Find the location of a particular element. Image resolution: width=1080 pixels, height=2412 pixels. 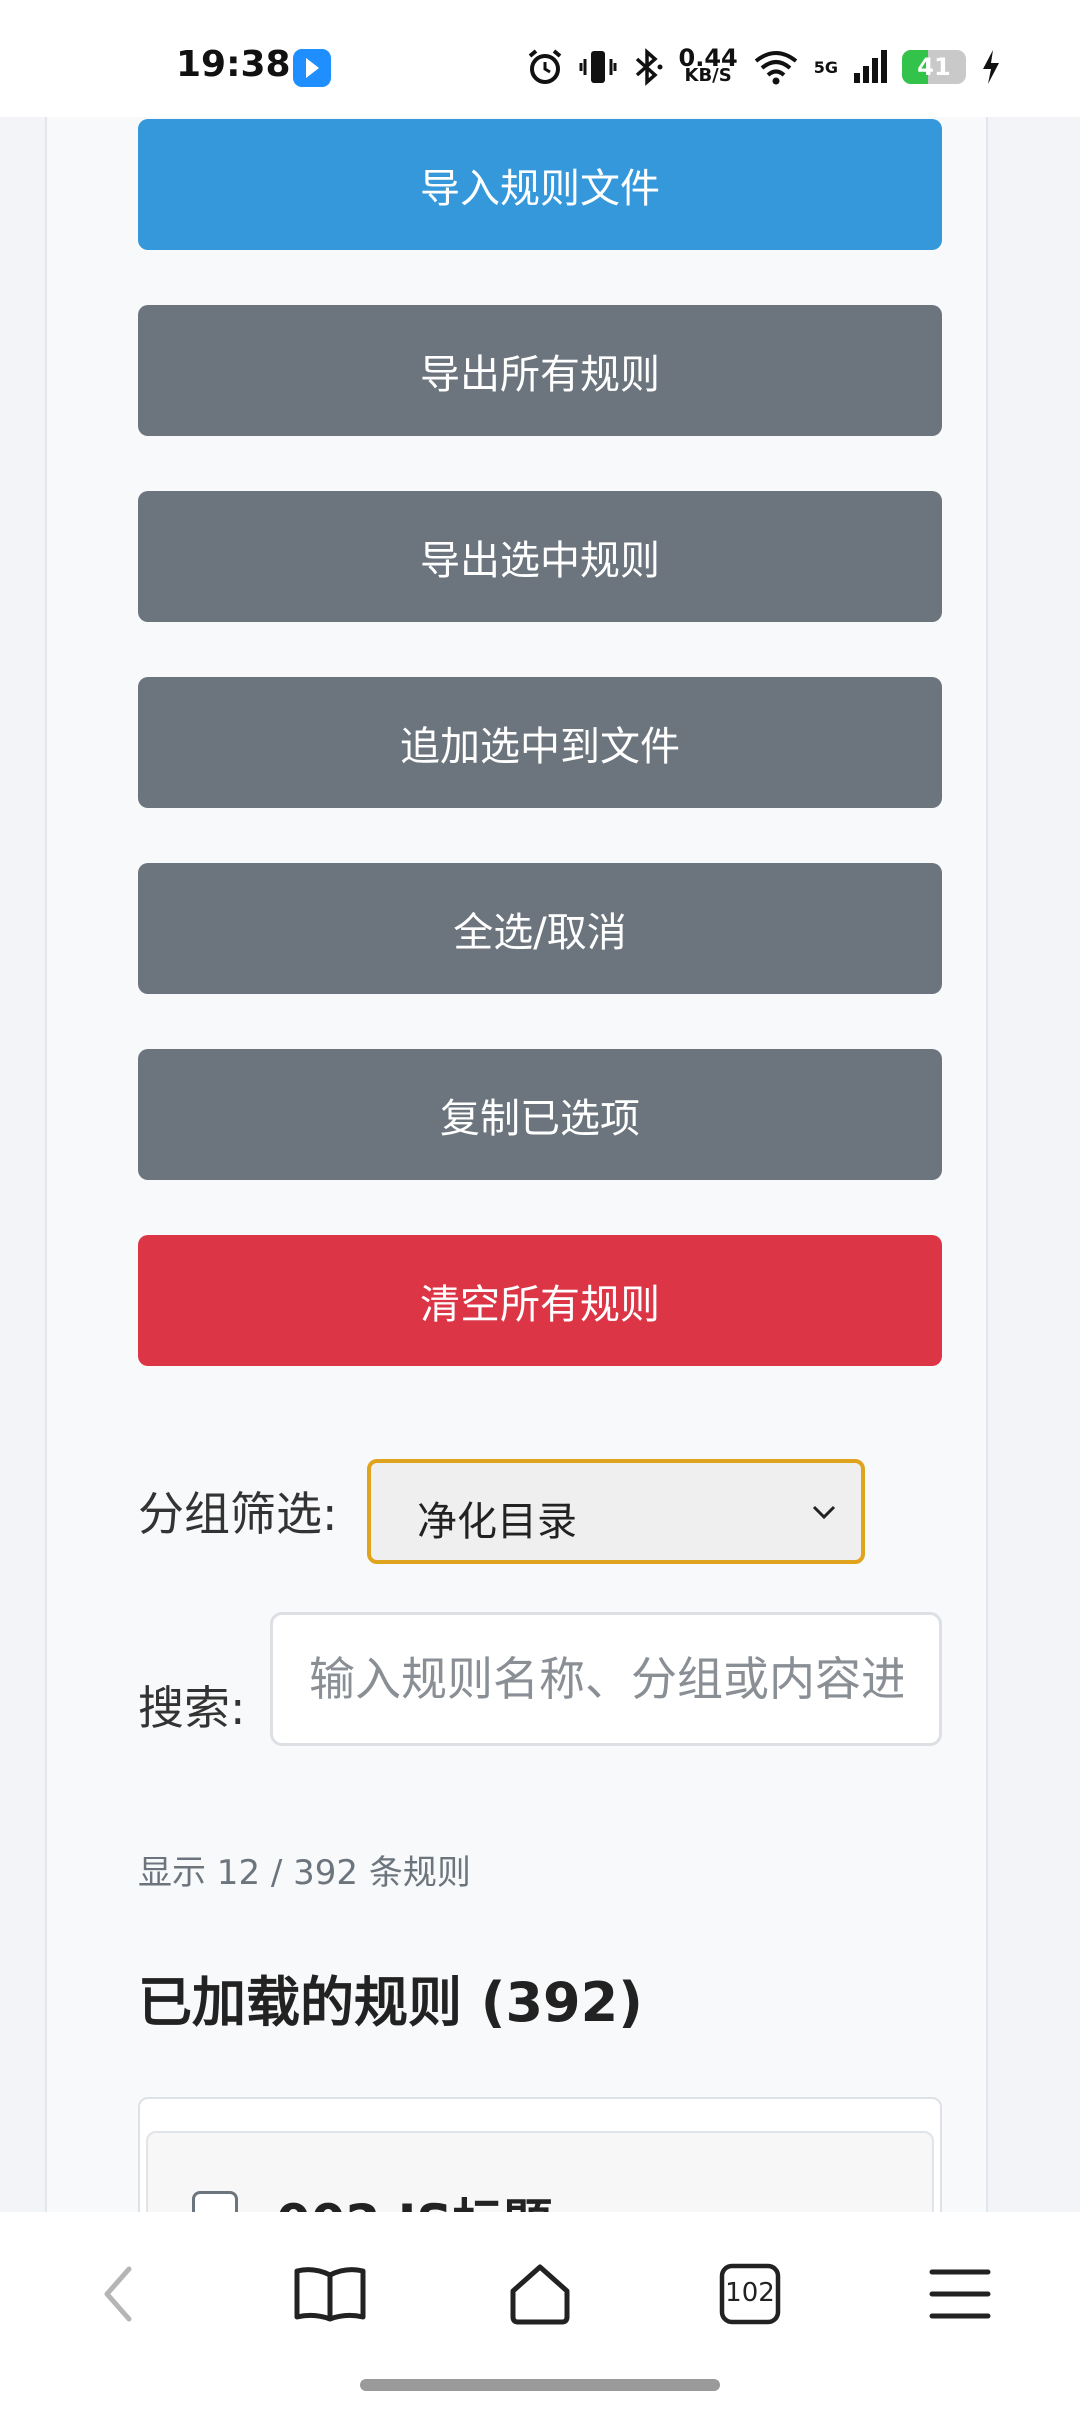

network-speed-unit: KB/S is located at coordinates (708, 75).